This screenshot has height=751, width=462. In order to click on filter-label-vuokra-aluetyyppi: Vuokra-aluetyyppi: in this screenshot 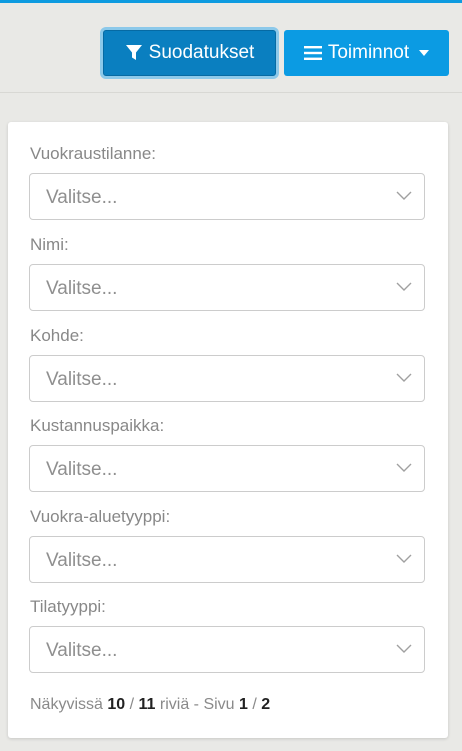, I will do `click(100, 516)`.